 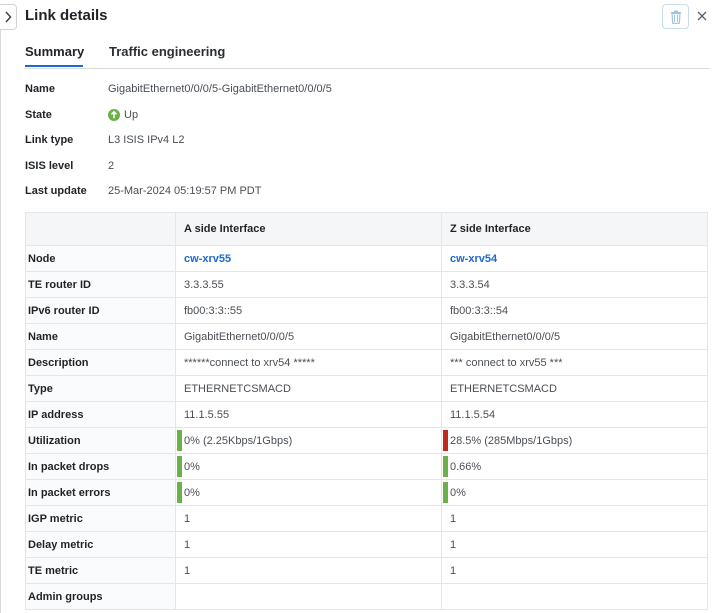 What do you see at coordinates (100, 492) in the screenshot?
I see `row-label: In packet errors` at bounding box center [100, 492].